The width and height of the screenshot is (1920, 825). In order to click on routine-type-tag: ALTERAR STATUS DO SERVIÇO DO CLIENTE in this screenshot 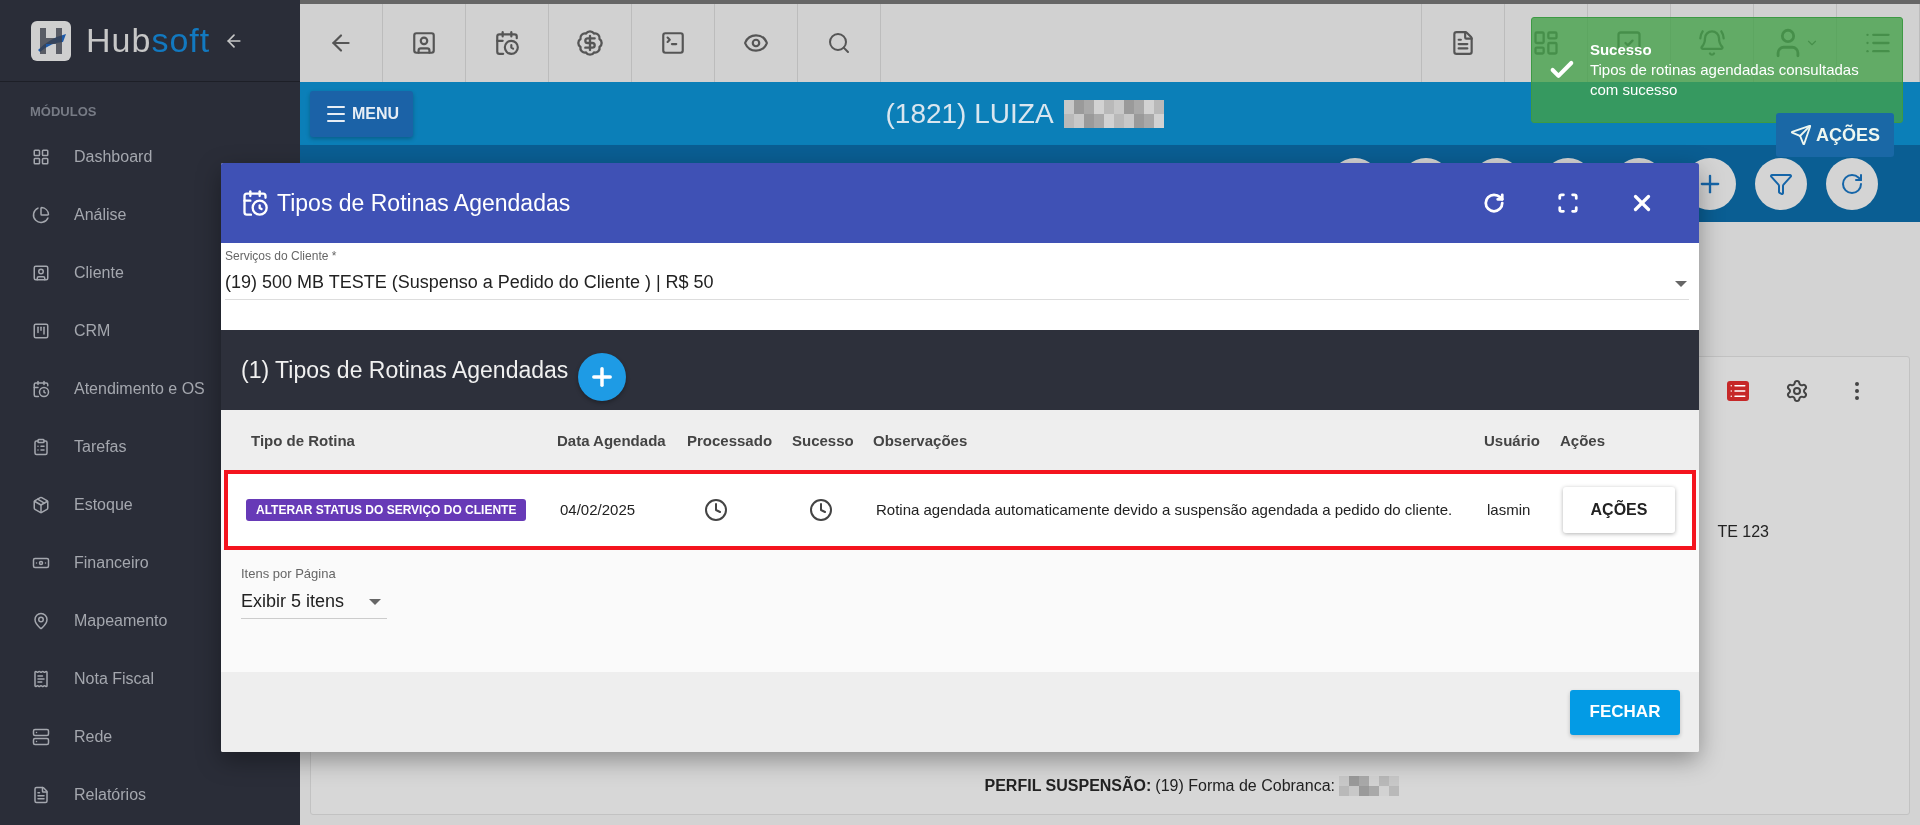, I will do `click(386, 510)`.